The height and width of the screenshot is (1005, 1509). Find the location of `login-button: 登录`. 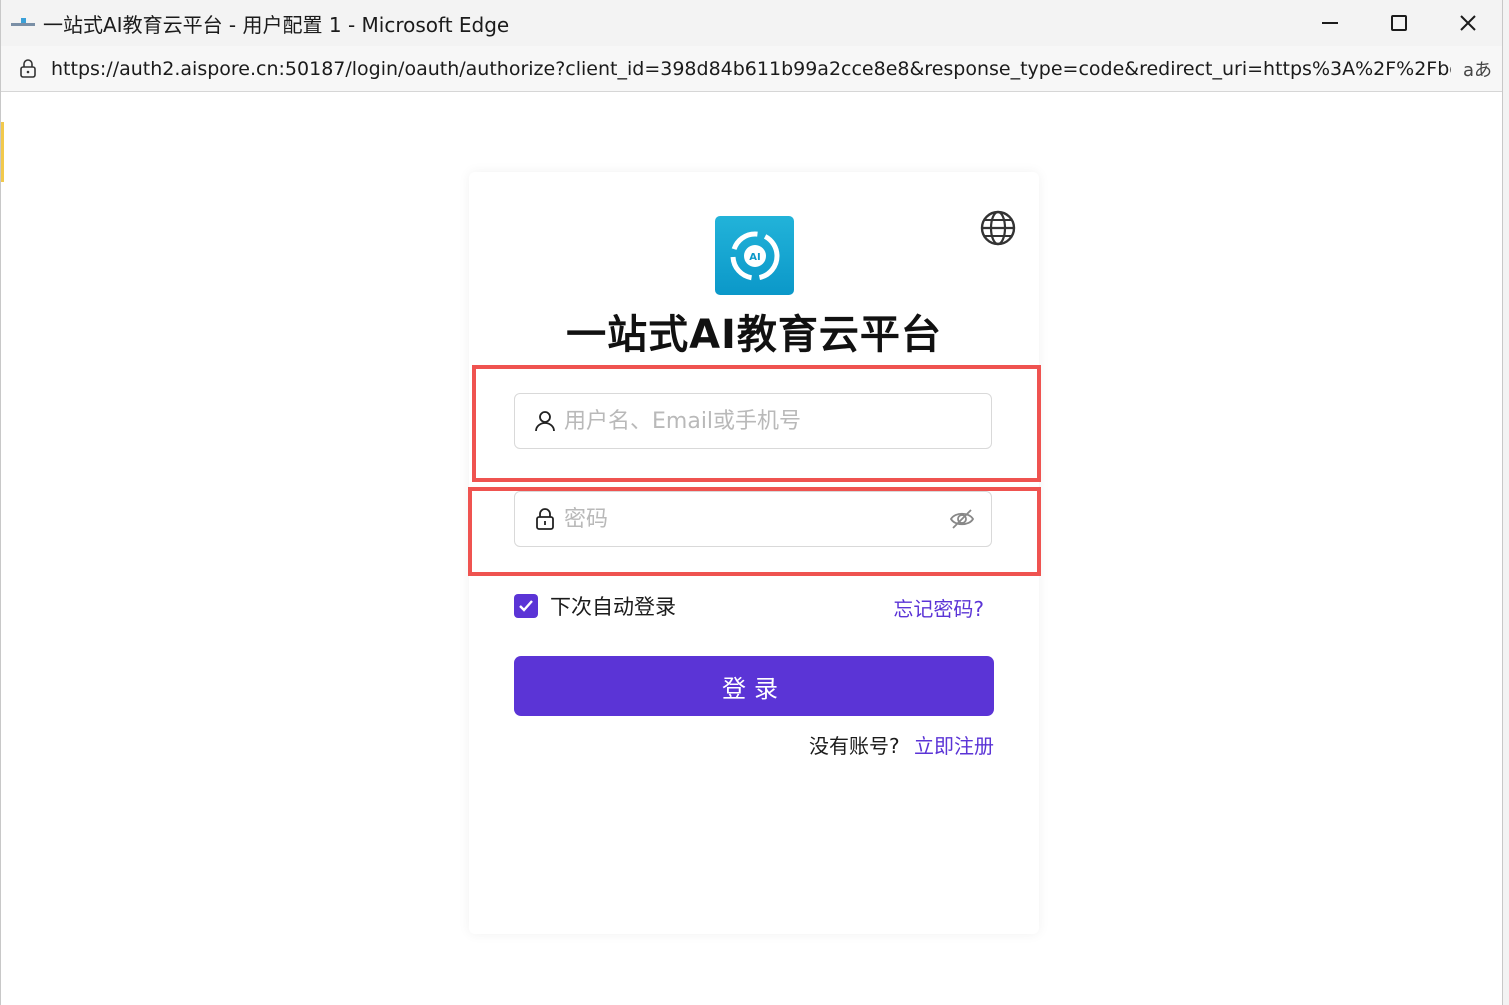

login-button: 登录 is located at coordinates (754, 686).